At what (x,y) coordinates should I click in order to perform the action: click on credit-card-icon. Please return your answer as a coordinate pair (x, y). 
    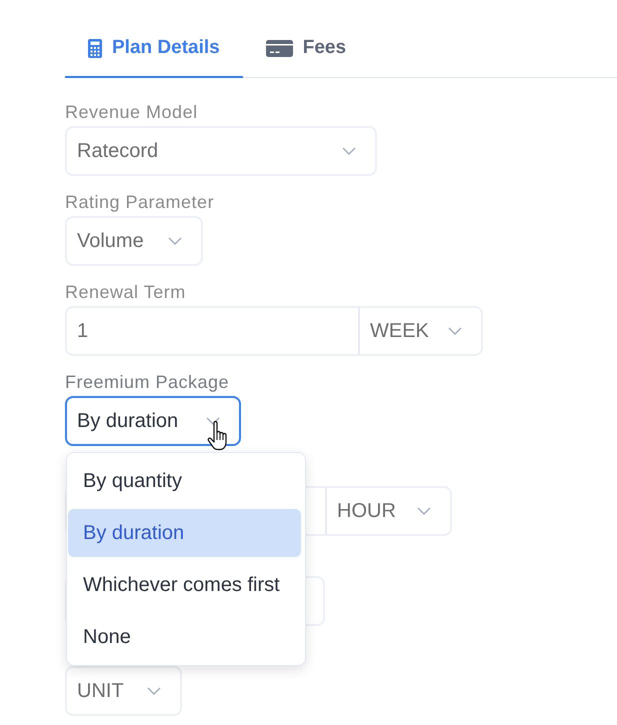
    Looking at the image, I should click on (279, 48).